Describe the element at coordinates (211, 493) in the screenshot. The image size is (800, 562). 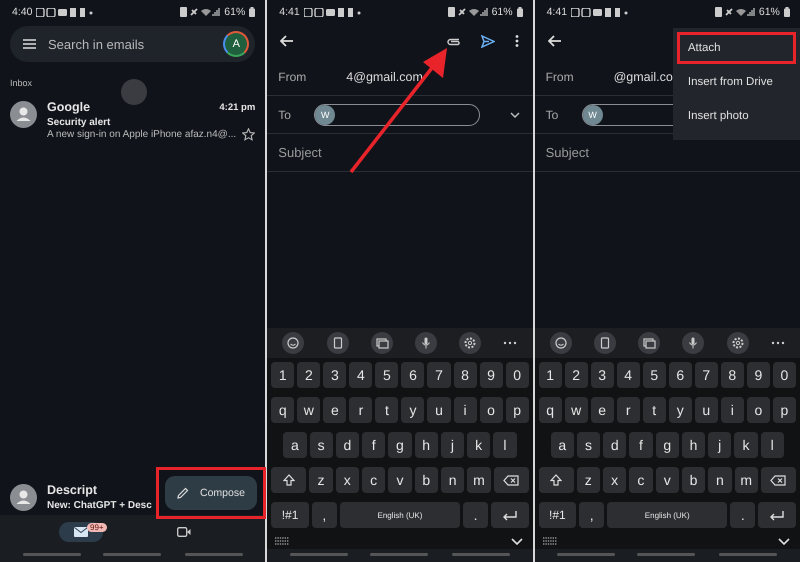
I see `compose-button: Compose` at that location.